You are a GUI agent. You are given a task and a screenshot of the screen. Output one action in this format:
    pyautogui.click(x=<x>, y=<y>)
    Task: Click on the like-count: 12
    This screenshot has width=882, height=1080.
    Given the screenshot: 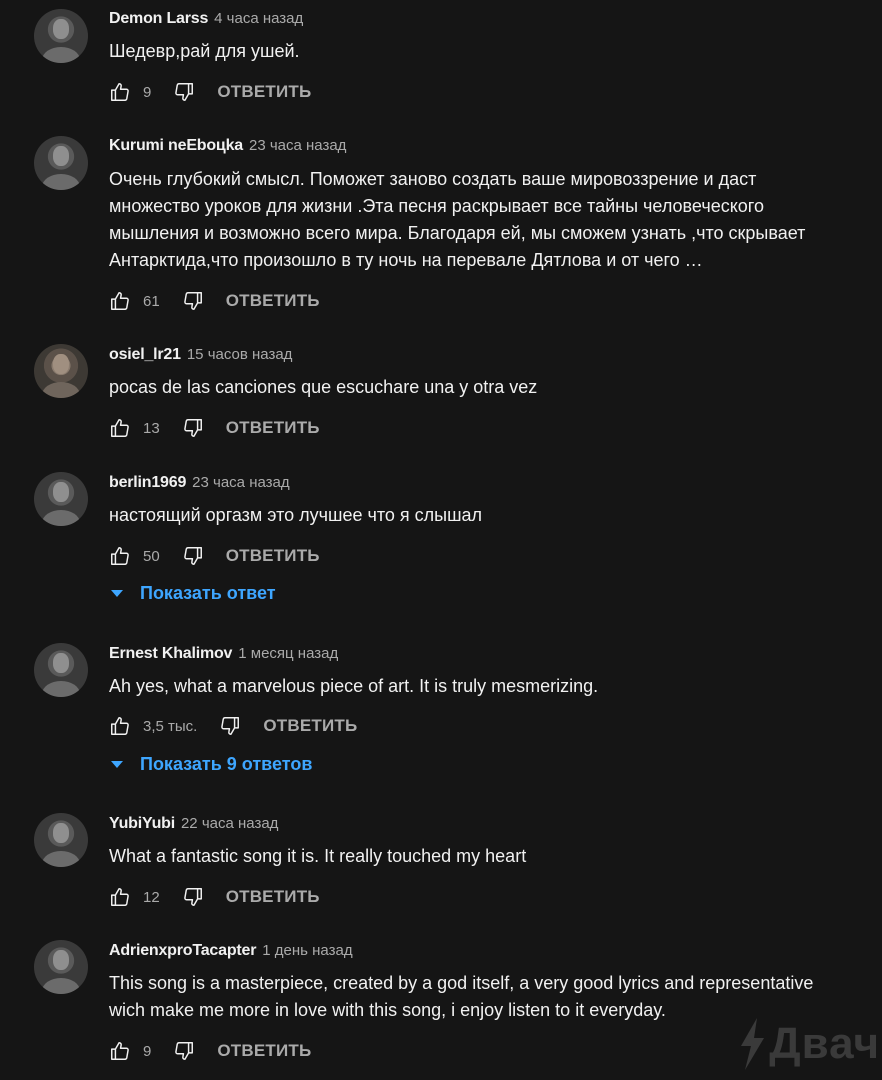 What is the action you would take?
    pyautogui.click(x=151, y=897)
    